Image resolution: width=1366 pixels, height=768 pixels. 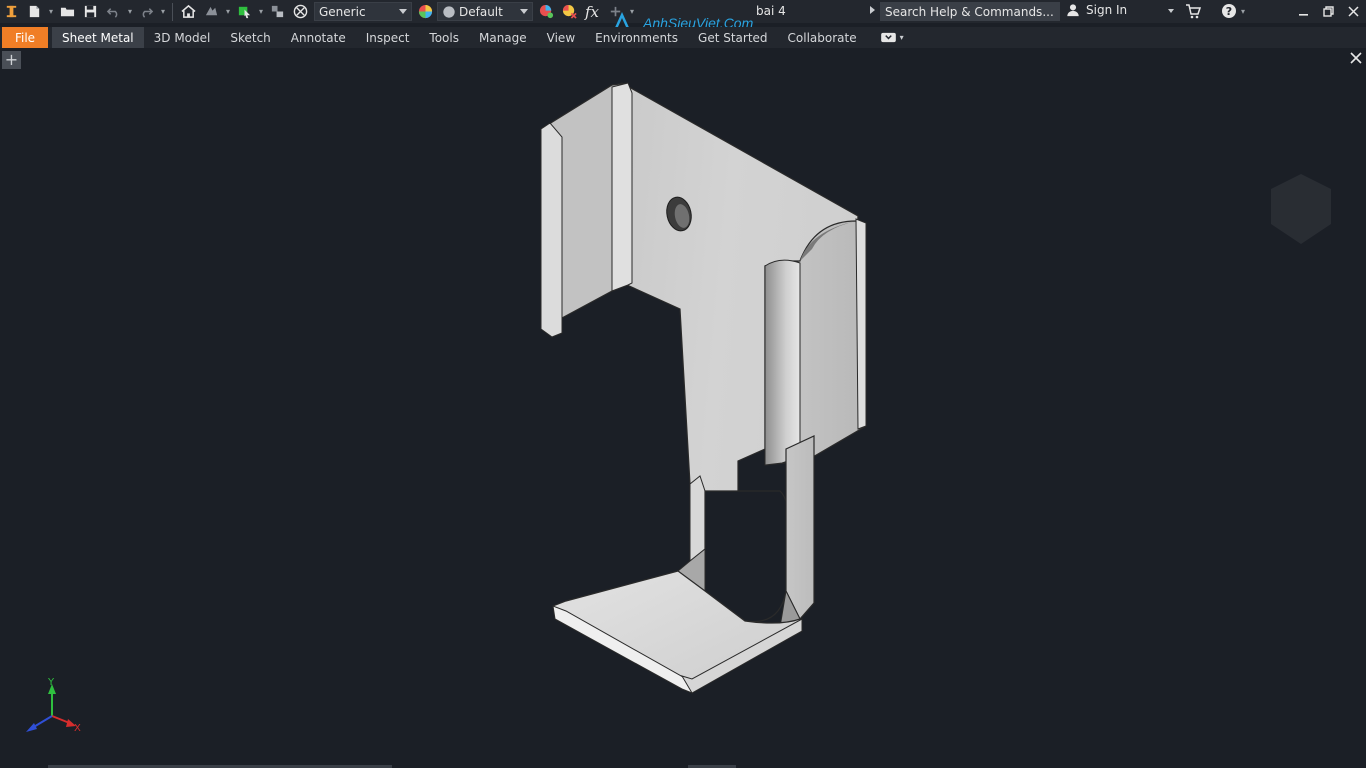 What do you see at coordinates (300, 12) in the screenshot?
I see `appearance-override-icon` at bounding box center [300, 12].